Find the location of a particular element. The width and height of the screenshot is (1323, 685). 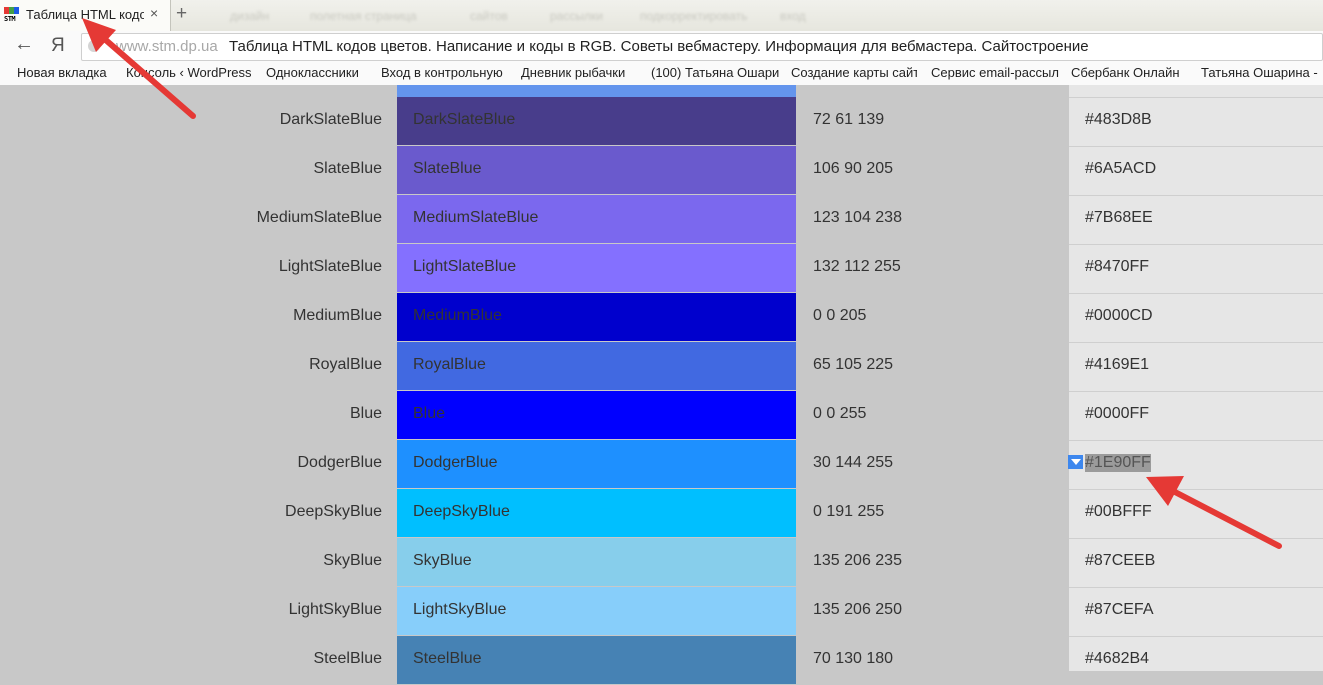

bookmark-item: Консоль ‹ WordPress is located at coordinates (189, 72).